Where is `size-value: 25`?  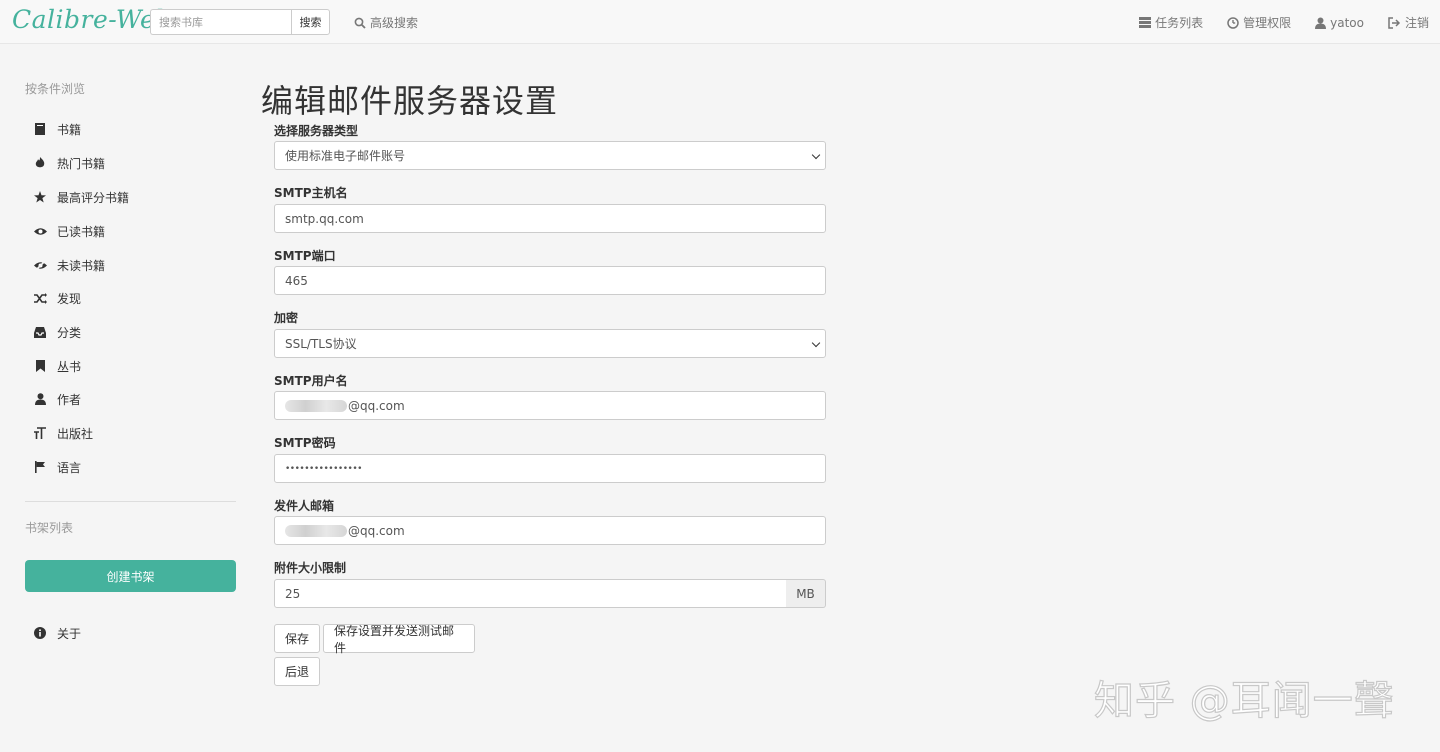 size-value: 25 is located at coordinates (293, 593).